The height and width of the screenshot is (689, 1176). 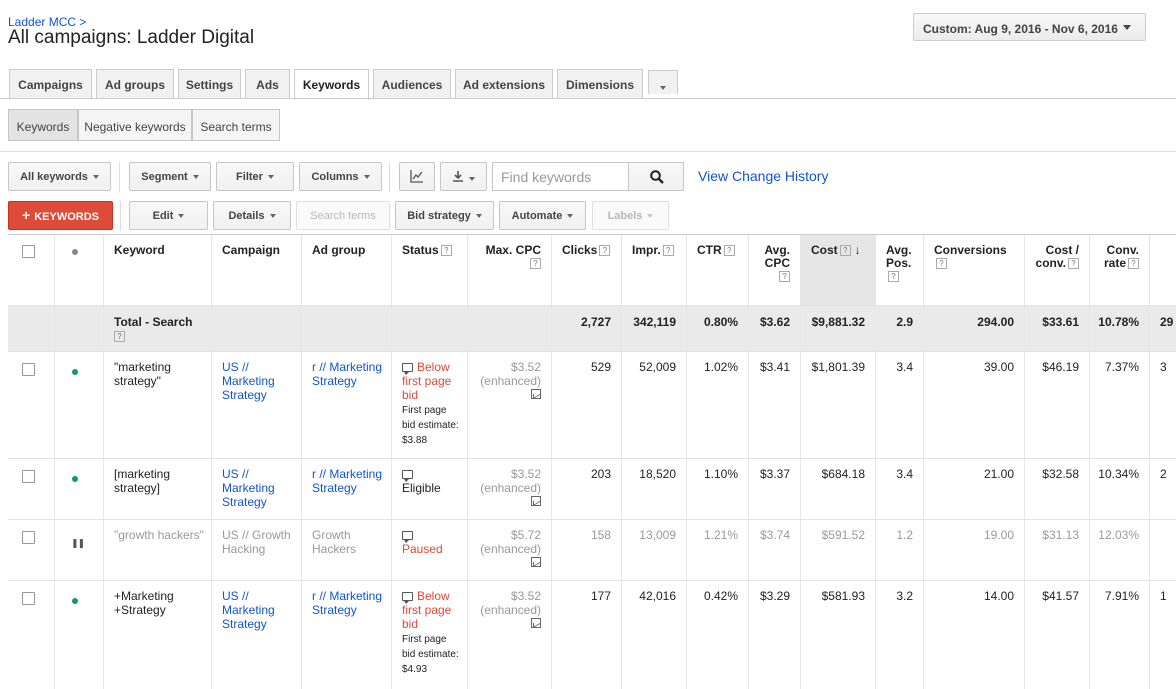 What do you see at coordinates (775, 270) in the screenshot?
I see `header-avg-cpc: Avg. CPC?` at bounding box center [775, 270].